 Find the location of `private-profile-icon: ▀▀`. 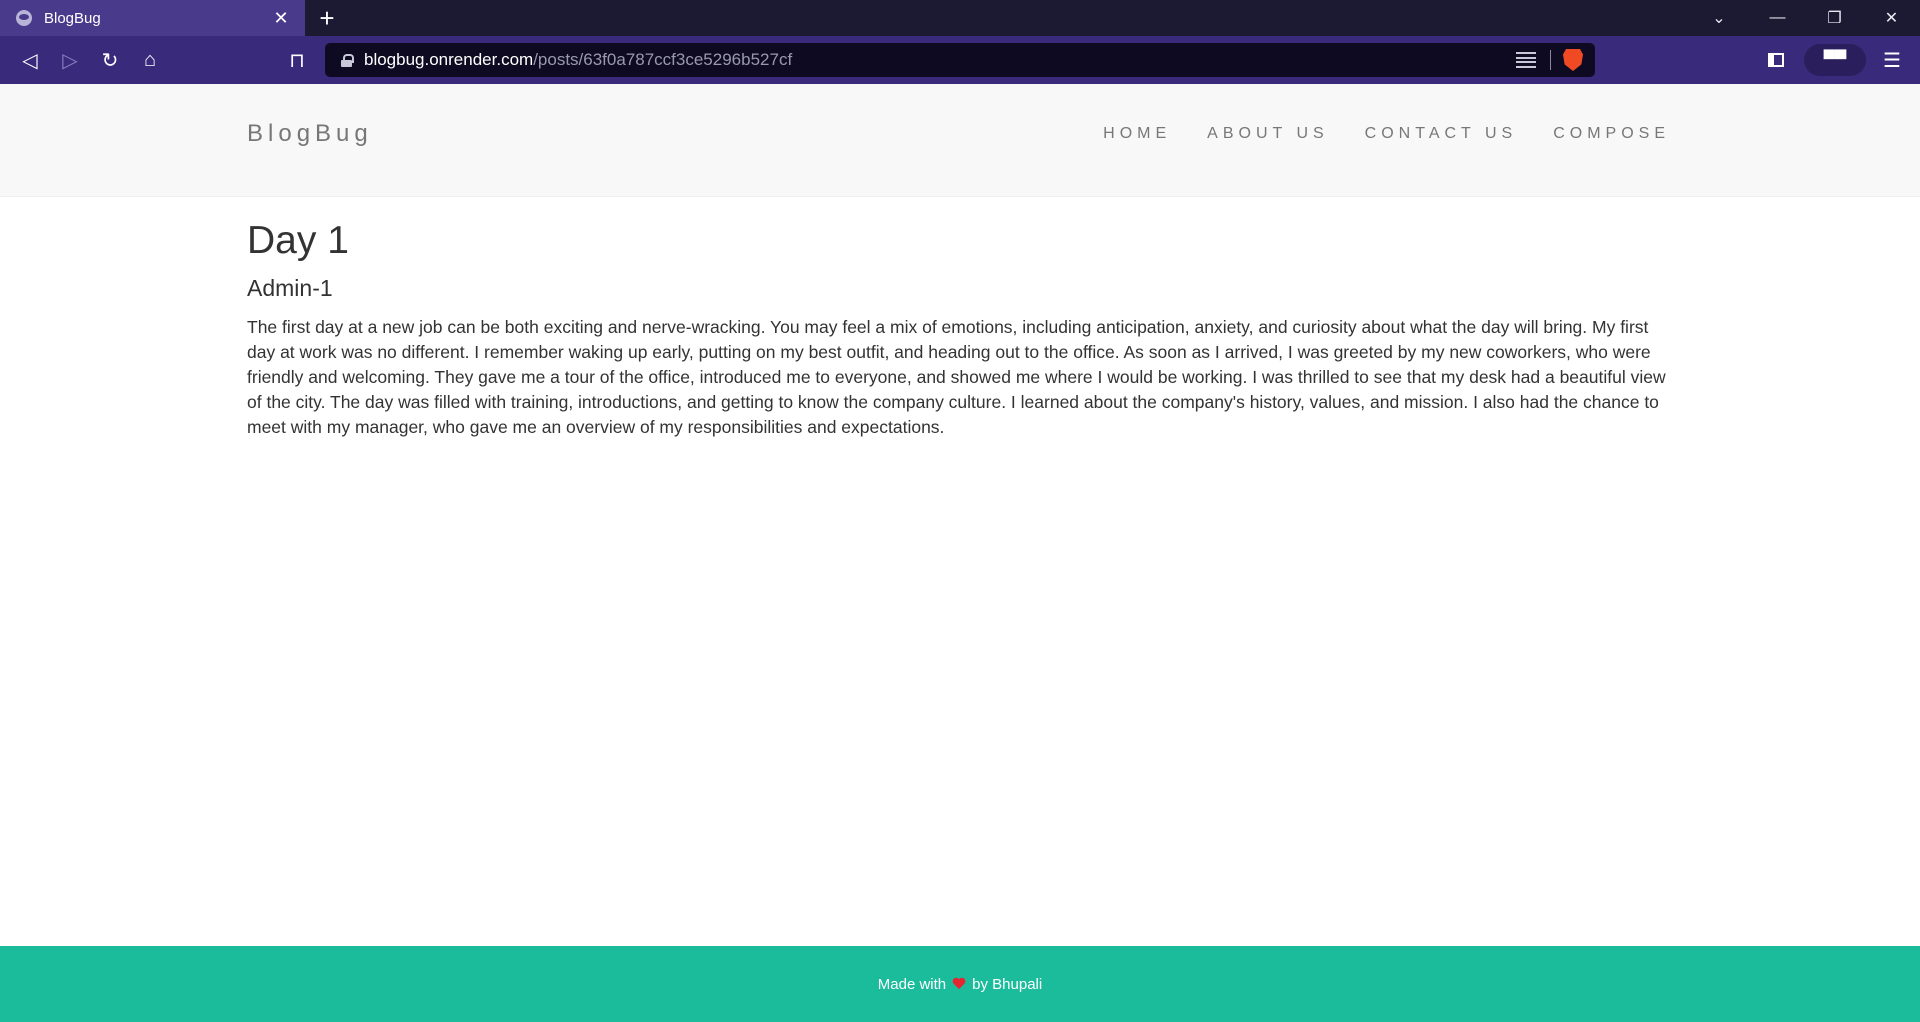

private-profile-icon: ▀▀ is located at coordinates (1835, 60).